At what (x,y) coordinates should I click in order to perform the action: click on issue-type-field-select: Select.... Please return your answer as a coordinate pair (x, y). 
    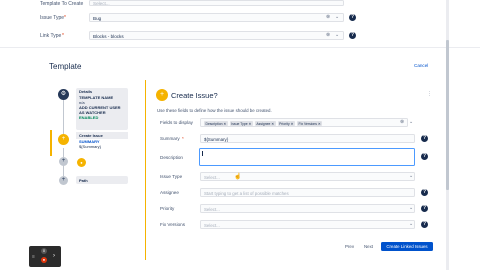
    Looking at the image, I should click on (307, 176).